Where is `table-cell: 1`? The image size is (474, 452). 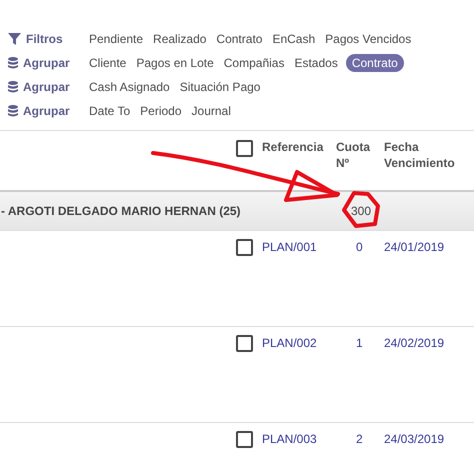 table-cell: 1 is located at coordinates (359, 343).